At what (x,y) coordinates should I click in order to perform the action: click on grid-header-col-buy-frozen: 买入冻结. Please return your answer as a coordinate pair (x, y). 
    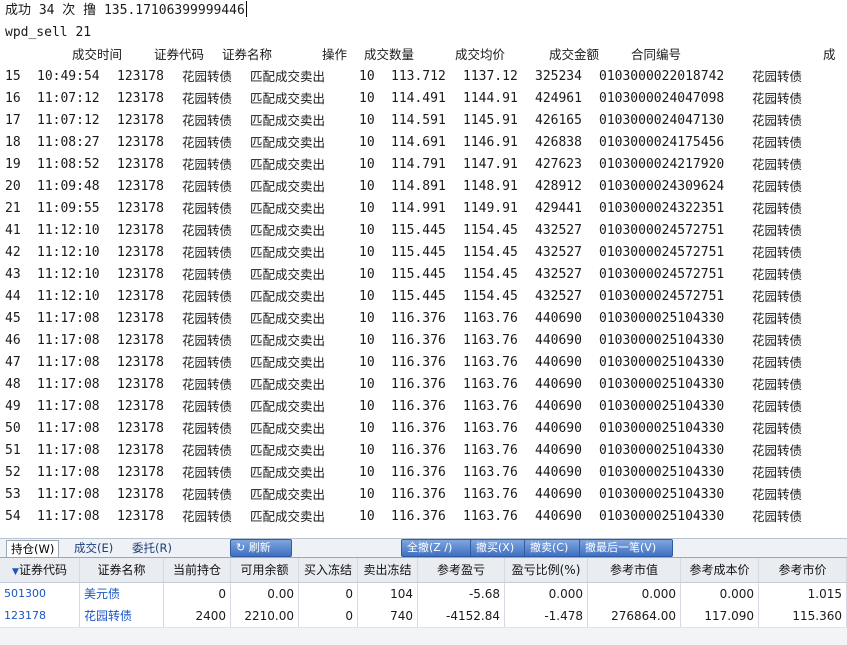
    Looking at the image, I should click on (328, 570).